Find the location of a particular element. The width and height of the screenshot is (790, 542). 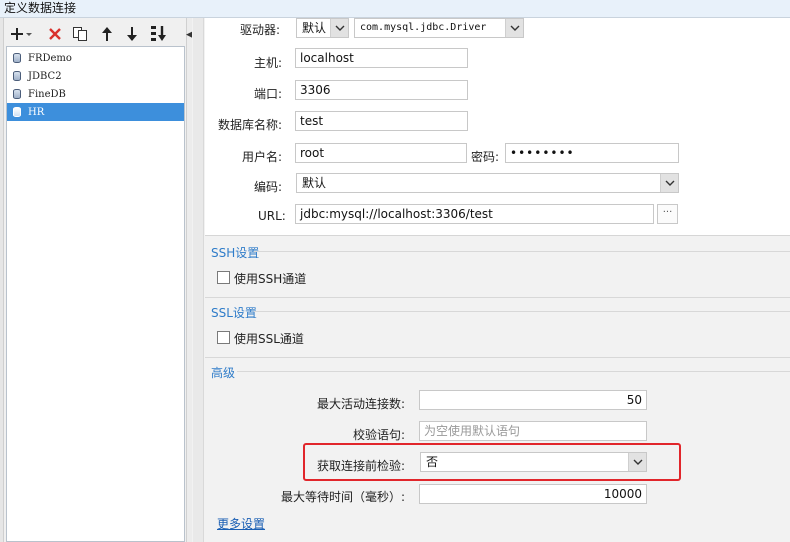

ssl-checkbox-label: 使用SSL通道 is located at coordinates (269, 339).